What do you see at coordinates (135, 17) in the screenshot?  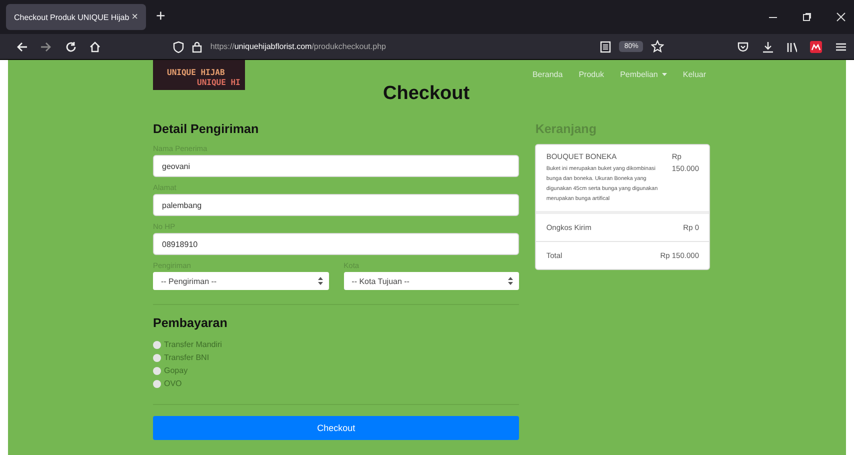 I see `close-tab-icon: ×` at bounding box center [135, 17].